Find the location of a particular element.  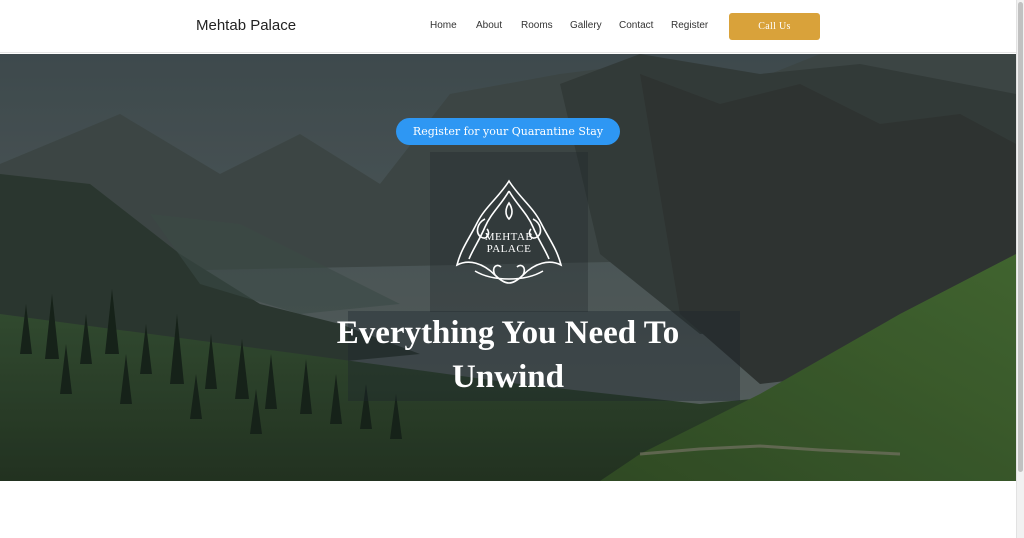

nav-home: Home is located at coordinates (443, 25).